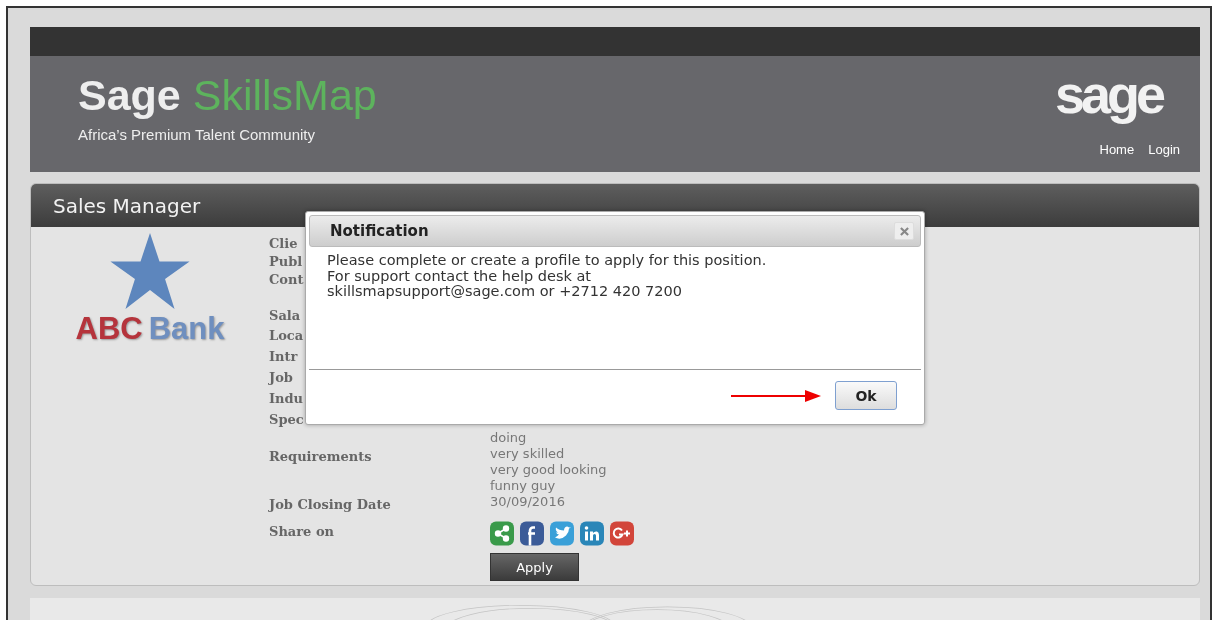 This screenshot has height=622, width=1217. I want to click on logo-text: Bank, so click(186, 329).